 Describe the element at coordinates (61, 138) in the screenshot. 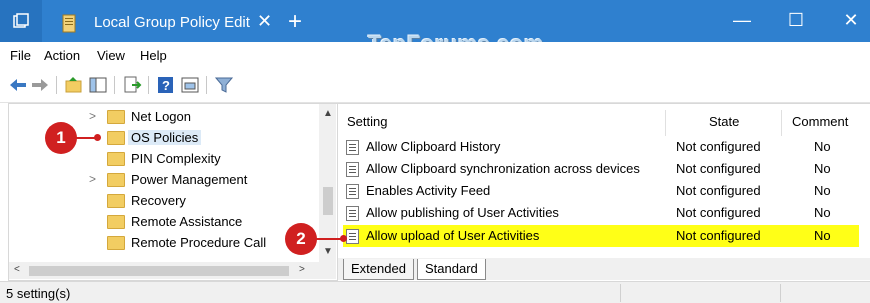

I see `annotation-badge-1: 1` at that location.